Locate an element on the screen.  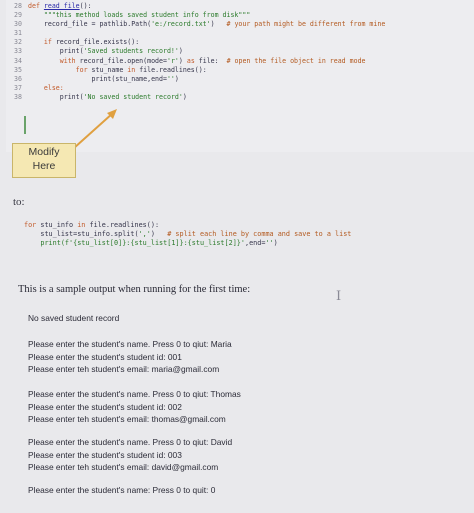
line-number: 38 is located at coordinates (18, 96).